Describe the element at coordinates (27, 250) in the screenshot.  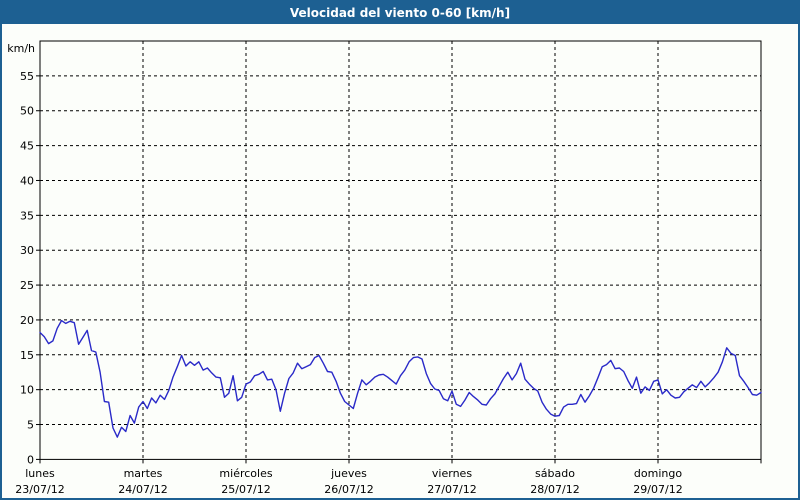
I see `y-tick-label: 30` at that location.